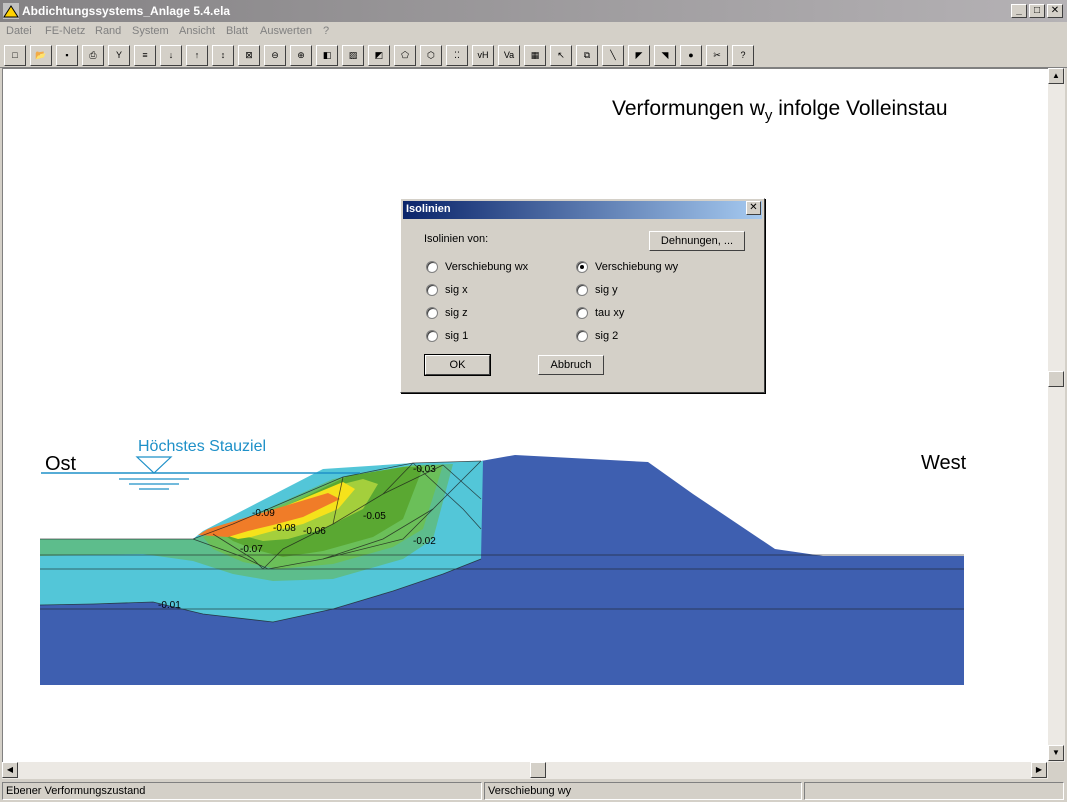  What do you see at coordinates (1056, 415) in the screenshot?
I see `vertical-scrollbar: ▲ ▼` at bounding box center [1056, 415].